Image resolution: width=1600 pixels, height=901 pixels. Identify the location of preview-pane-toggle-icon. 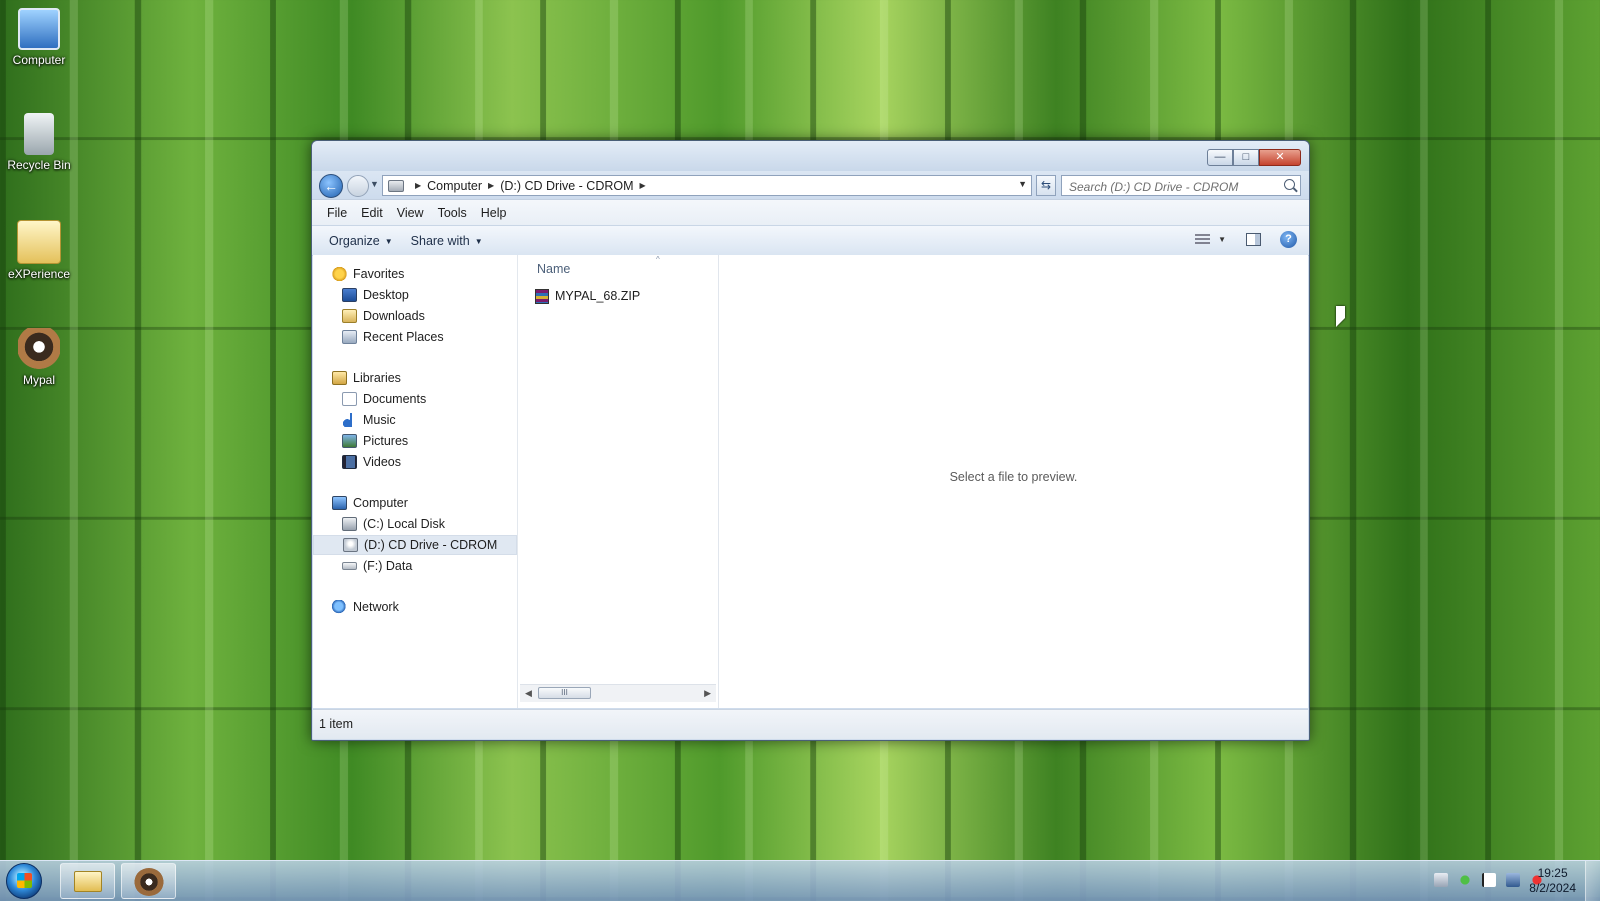
(1253, 239).